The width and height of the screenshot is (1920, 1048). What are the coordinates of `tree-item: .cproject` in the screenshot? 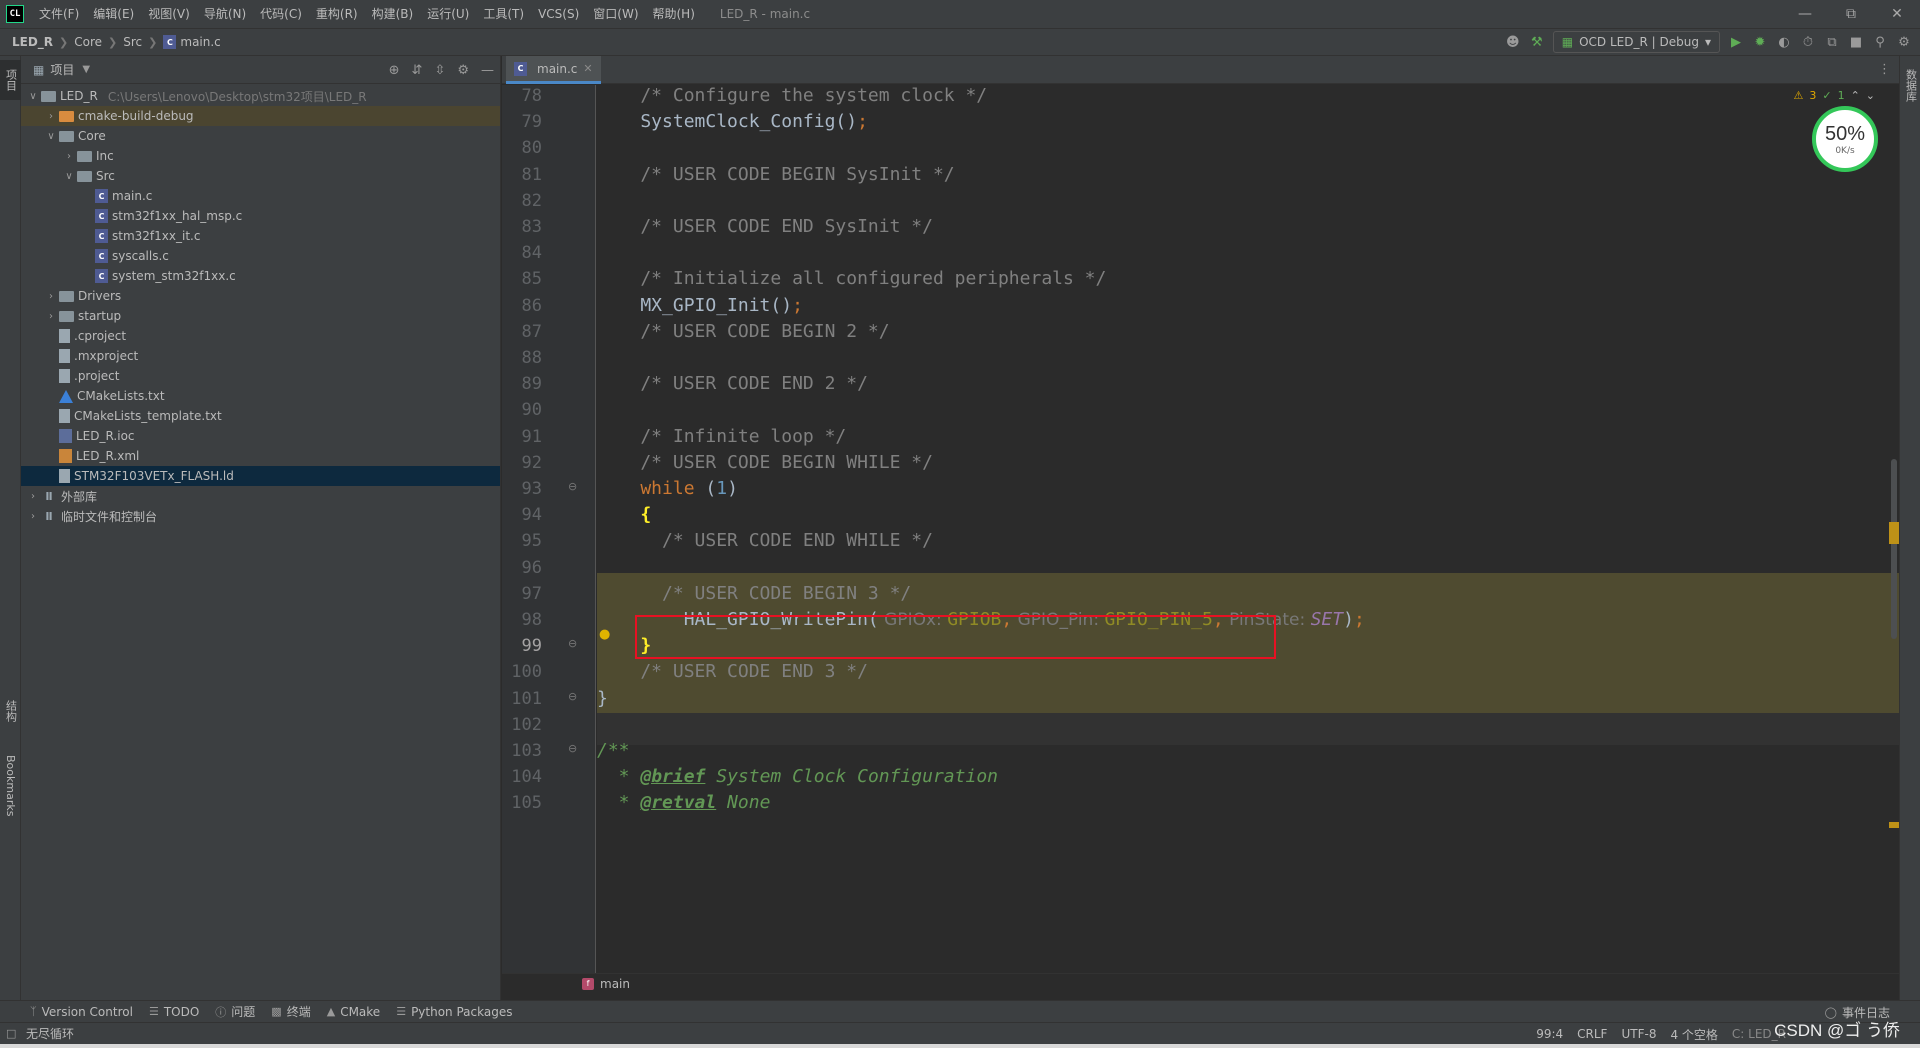 It's located at (260, 336).